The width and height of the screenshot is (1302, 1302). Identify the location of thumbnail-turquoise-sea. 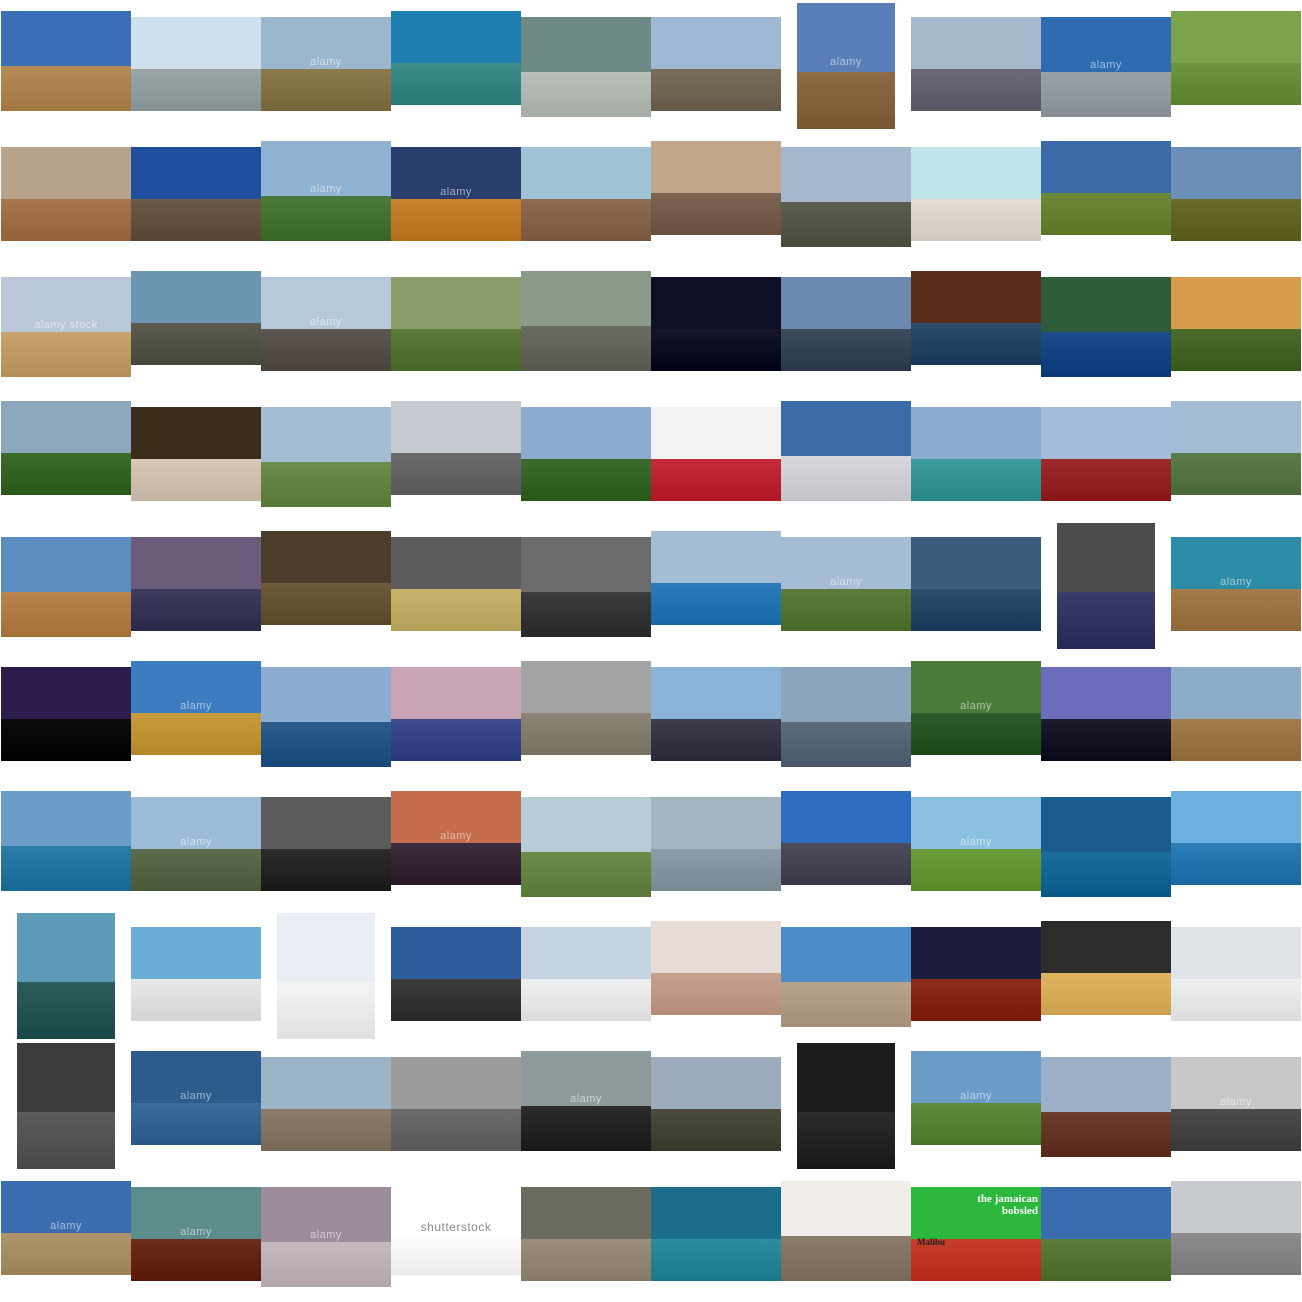
(716, 1236).